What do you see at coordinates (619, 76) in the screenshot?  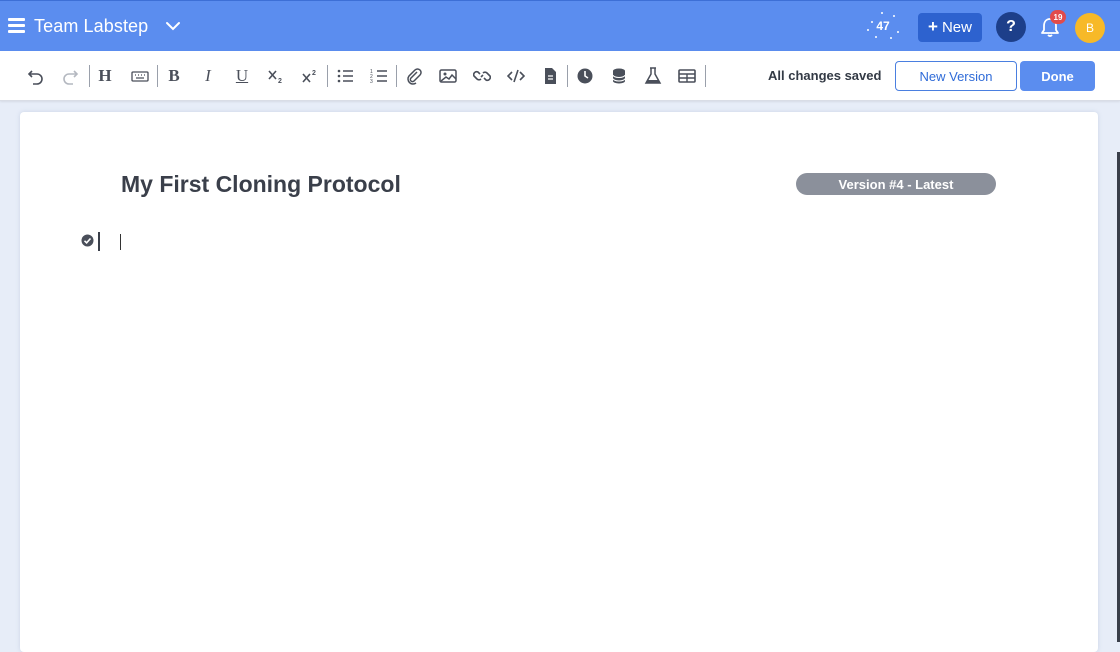 I see `database-icon` at bounding box center [619, 76].